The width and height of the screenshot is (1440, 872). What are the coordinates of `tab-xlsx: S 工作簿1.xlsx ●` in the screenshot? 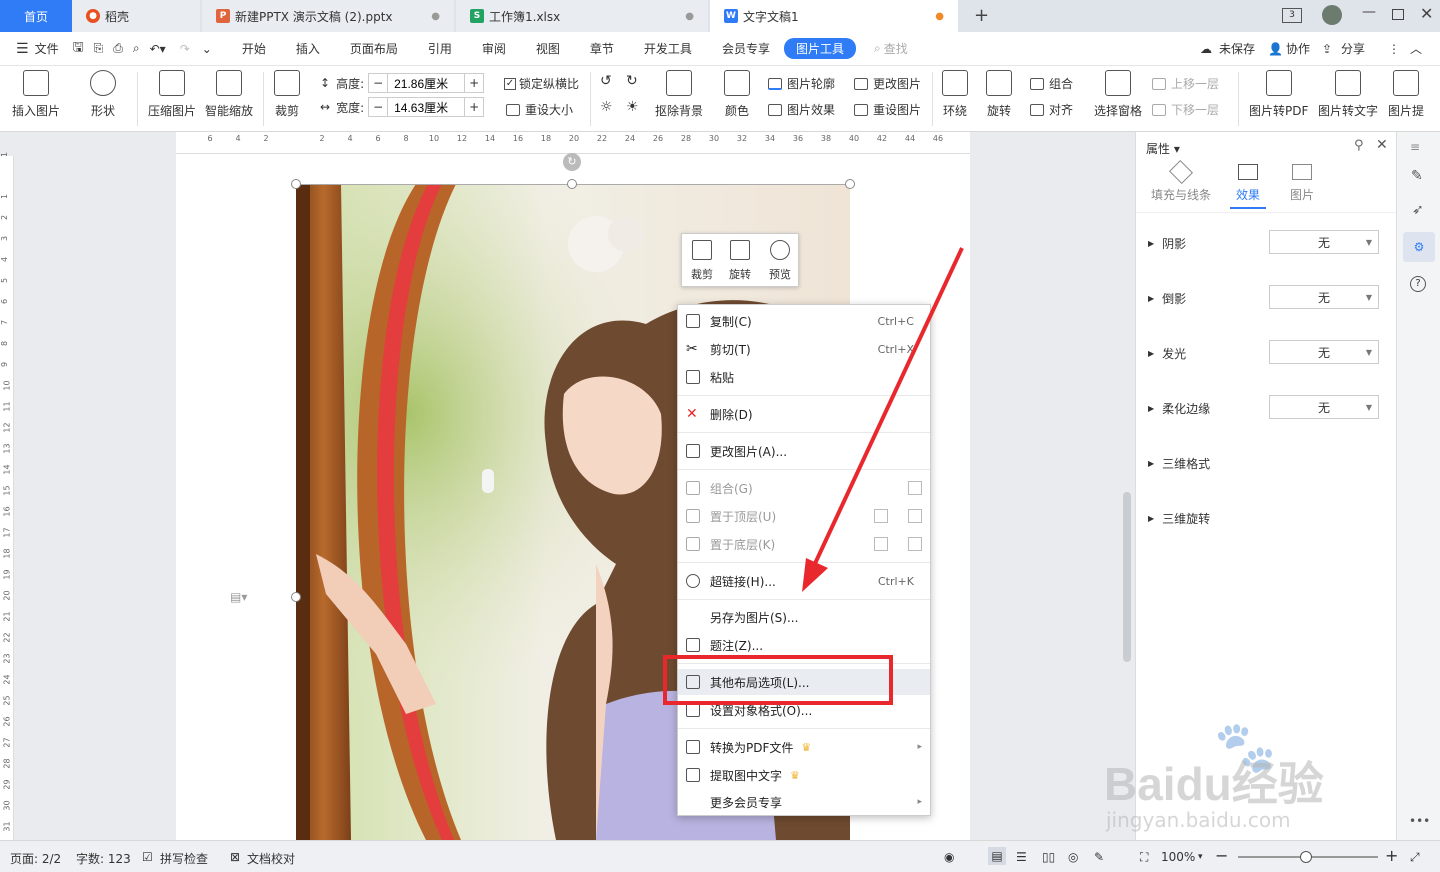 It's located at (582, 16).